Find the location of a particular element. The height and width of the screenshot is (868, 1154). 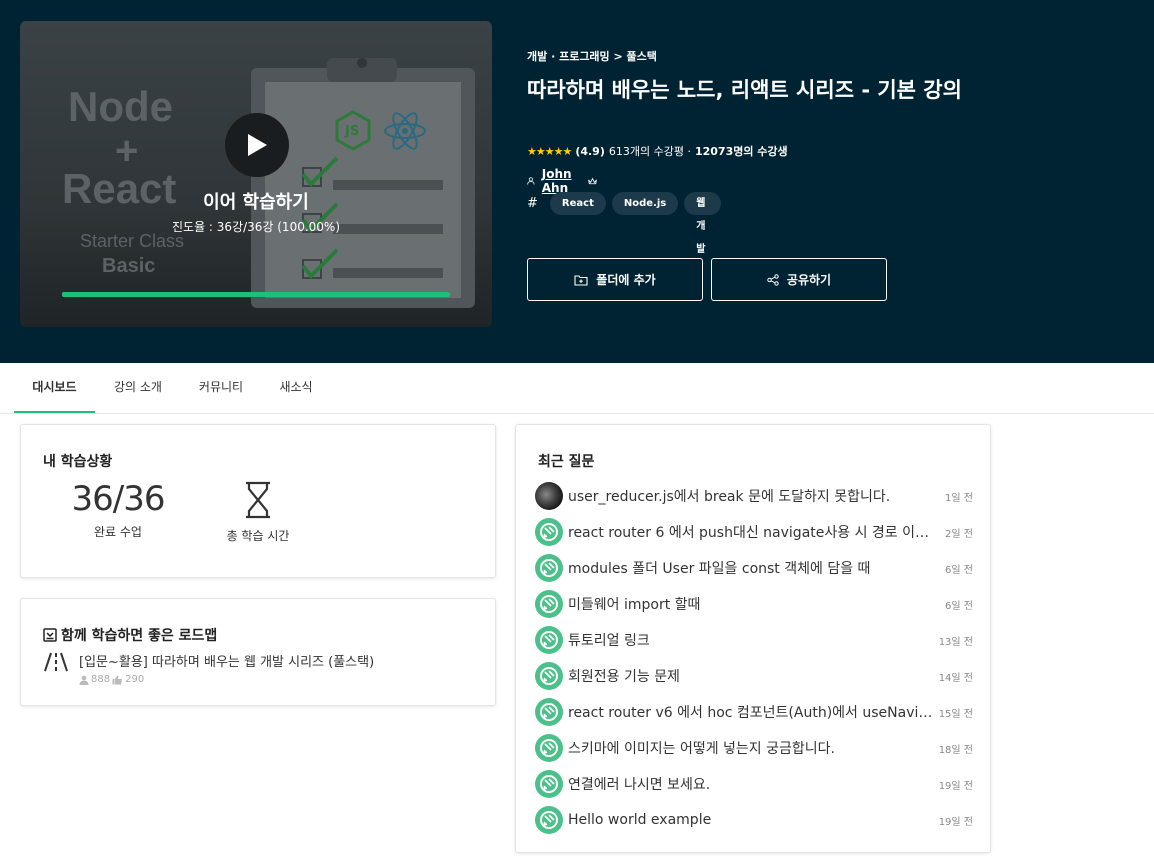

course-tabs: 대시보드 강의 소개 커뮤니티 새소식 is located at coordinates (577, 388).